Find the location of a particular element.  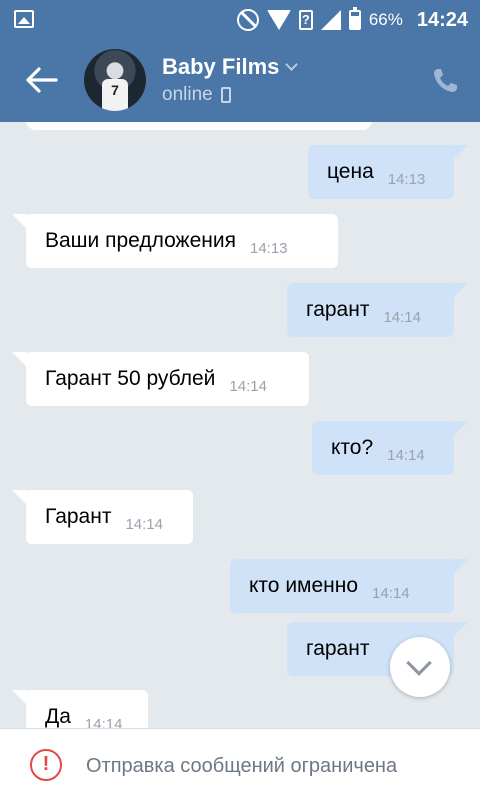

signal-icon is located at coordinates (330, 20).